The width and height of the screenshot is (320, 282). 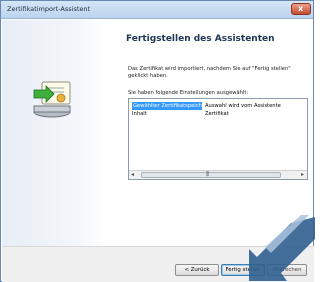 What do you see at coordinates (139, 114) in the screenshot?
I see `setting-name: Inhalt` at bounding box center [139, 114].